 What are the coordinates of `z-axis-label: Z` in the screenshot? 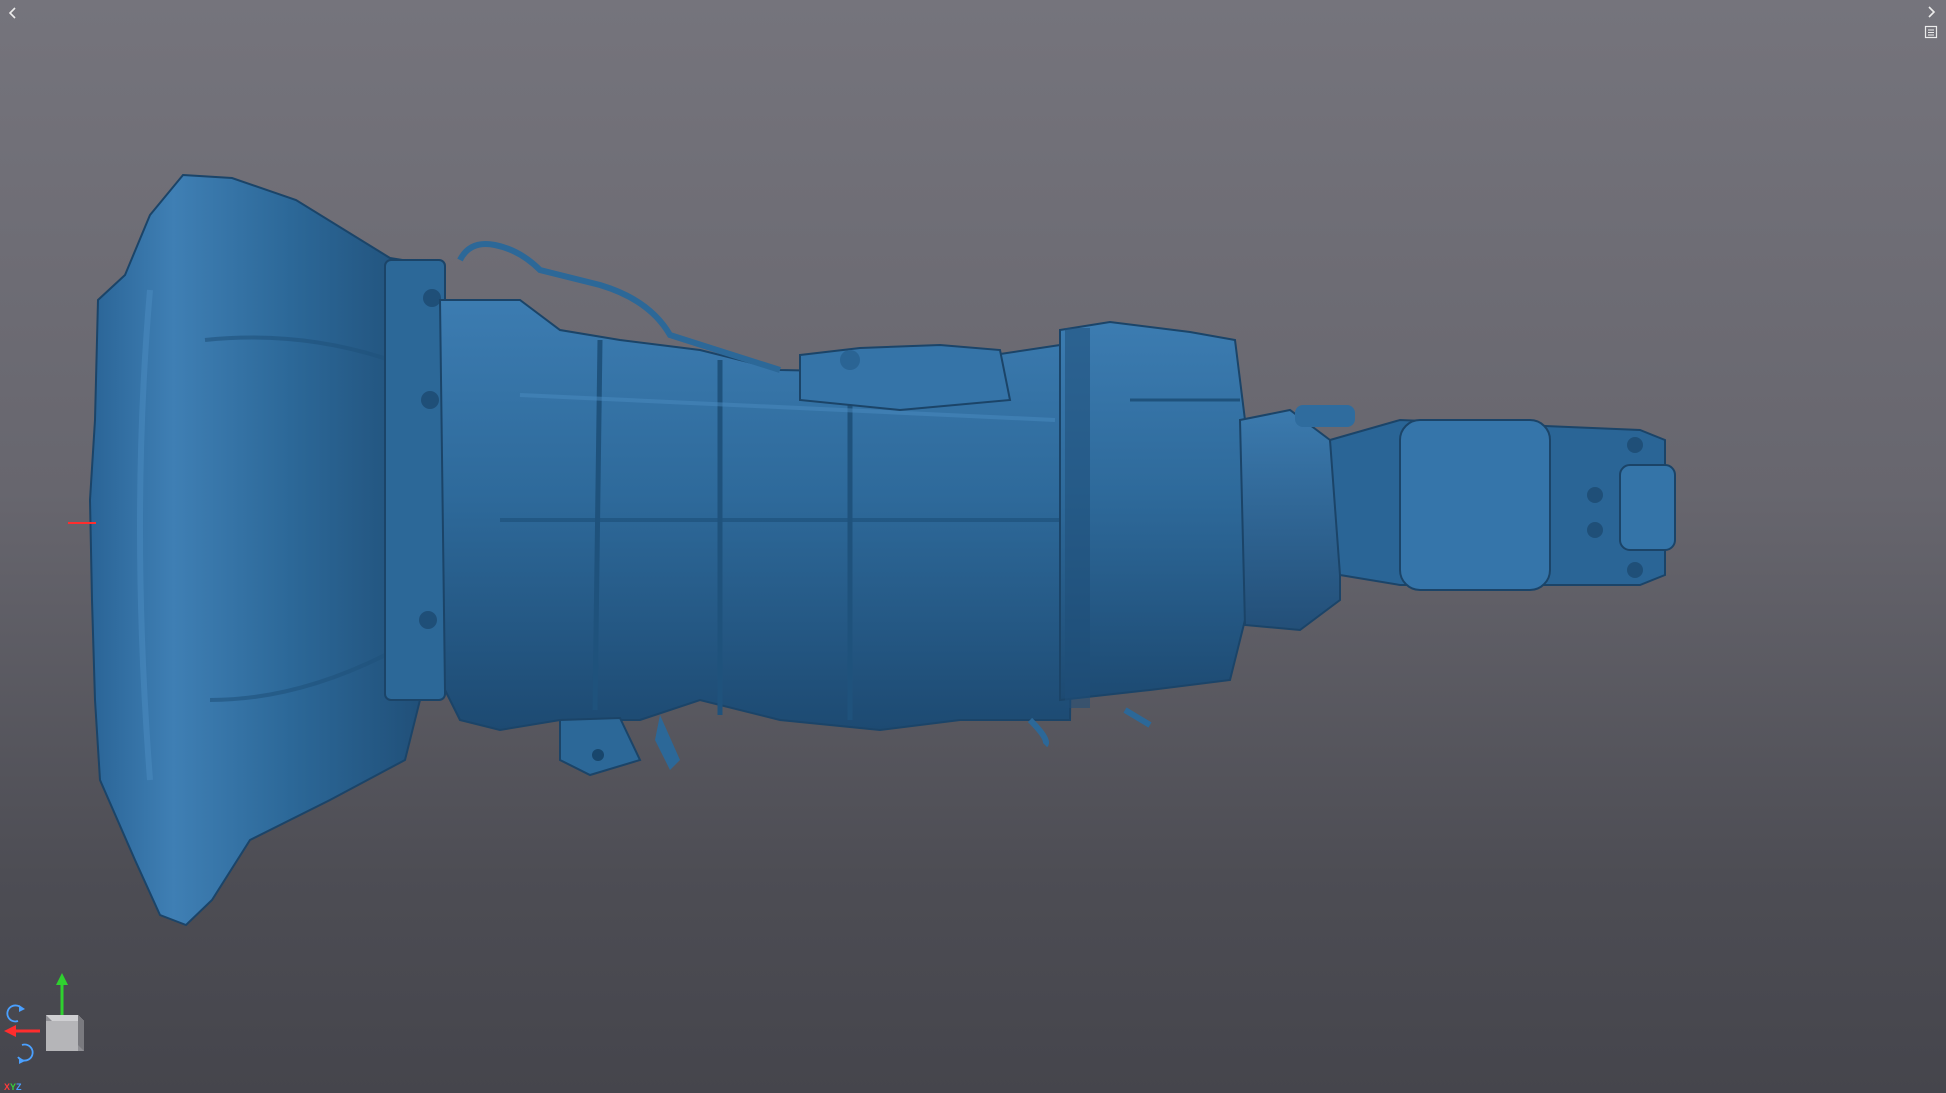 It's located at (19, 1087).